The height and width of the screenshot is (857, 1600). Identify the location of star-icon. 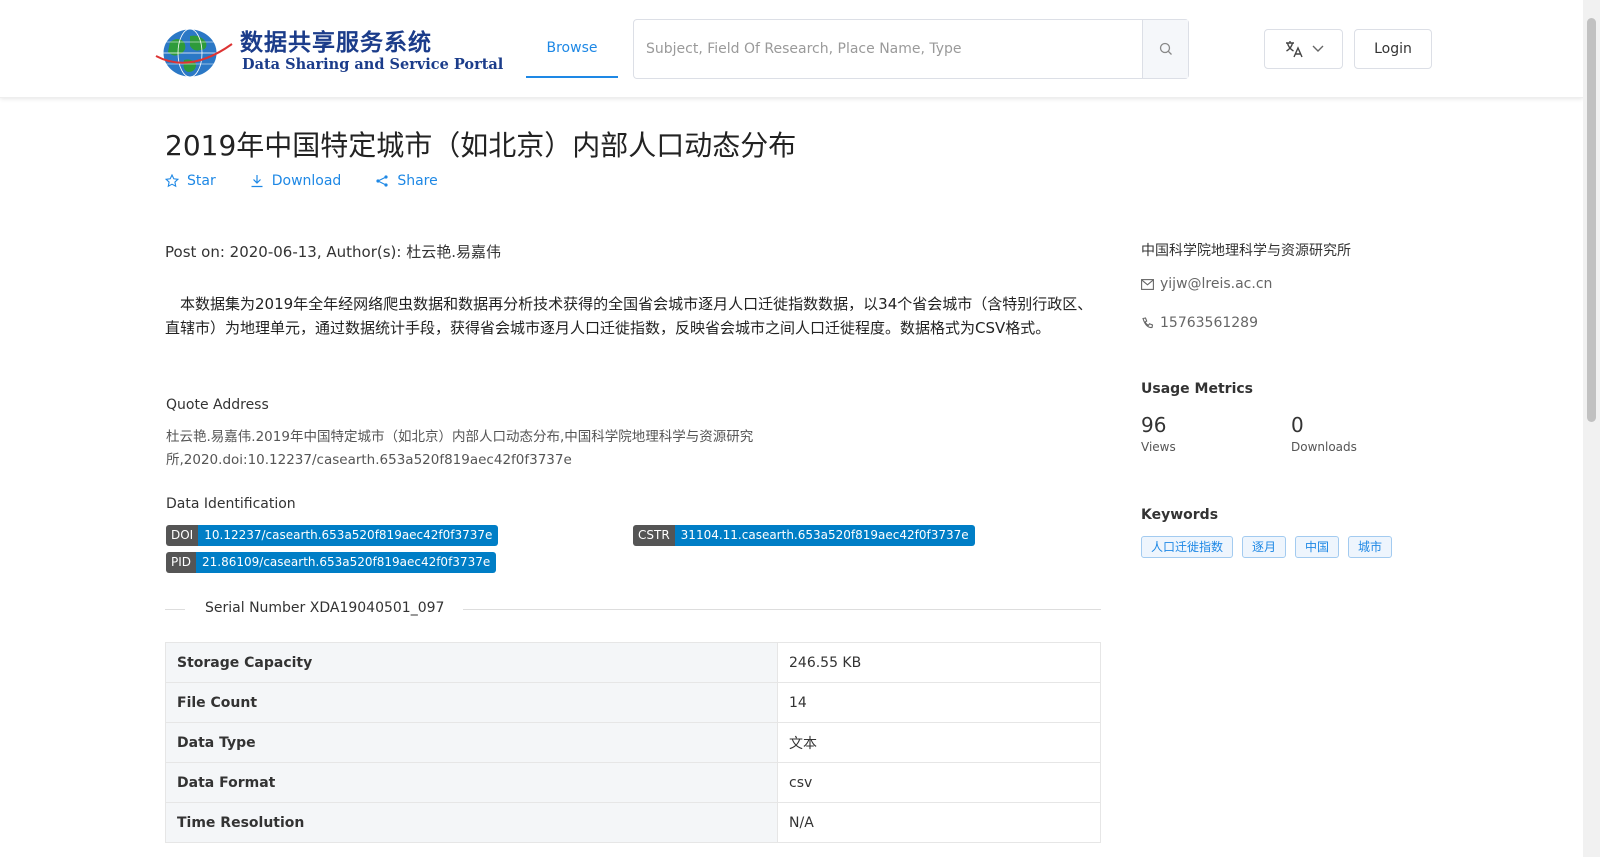
(172, 181).